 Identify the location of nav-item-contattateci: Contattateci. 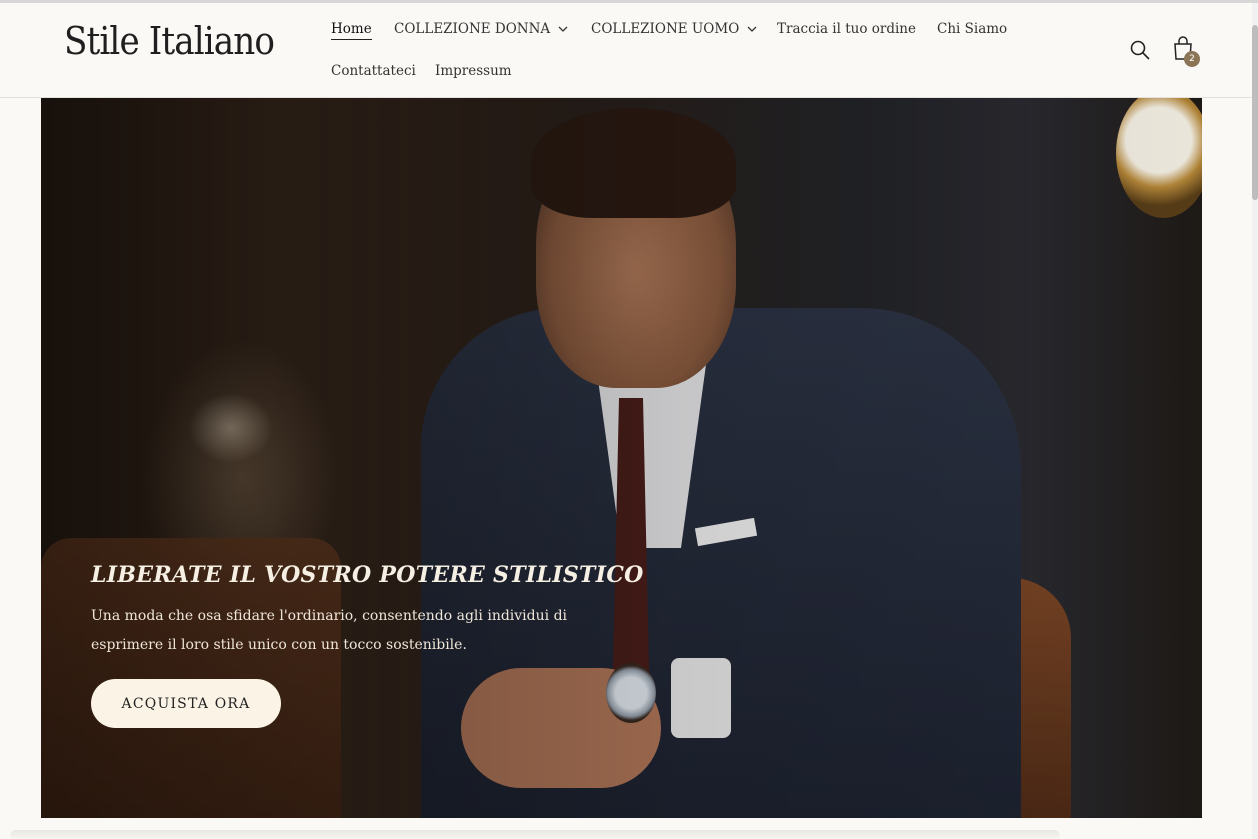
(373, 71).